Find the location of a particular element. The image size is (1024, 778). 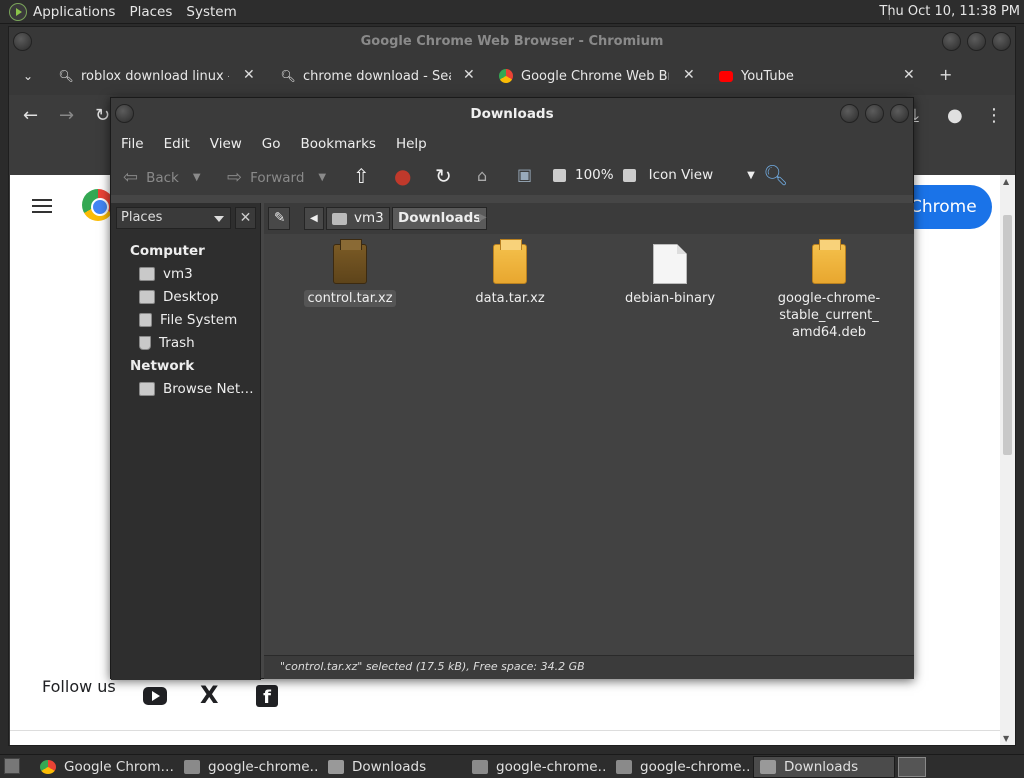

home-icon: ⌂ is located at coordinates (482, 175).